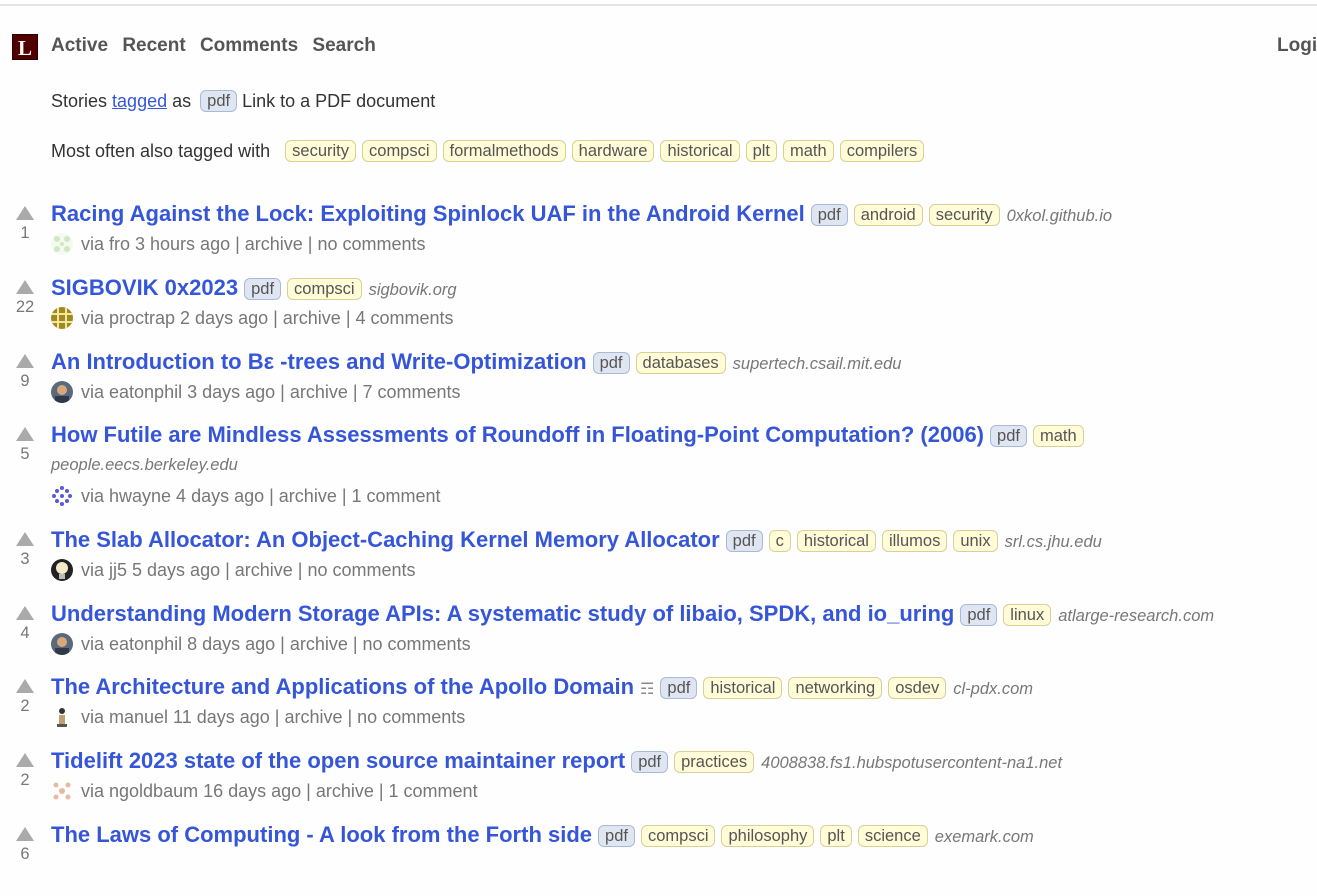 This screenshot has width=1317, height=896. What do you see at coordinates (888, 215) in the screenshot?
I see `tag-android: android` at bounding box center [888, 215].